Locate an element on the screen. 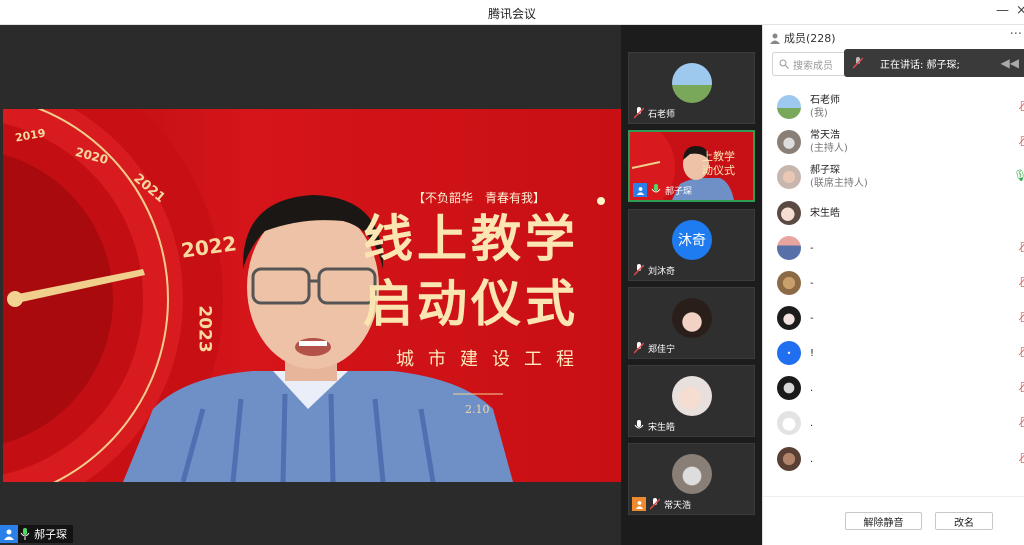  window-title: 腾讯会议 is located at coordinates (511, 14).